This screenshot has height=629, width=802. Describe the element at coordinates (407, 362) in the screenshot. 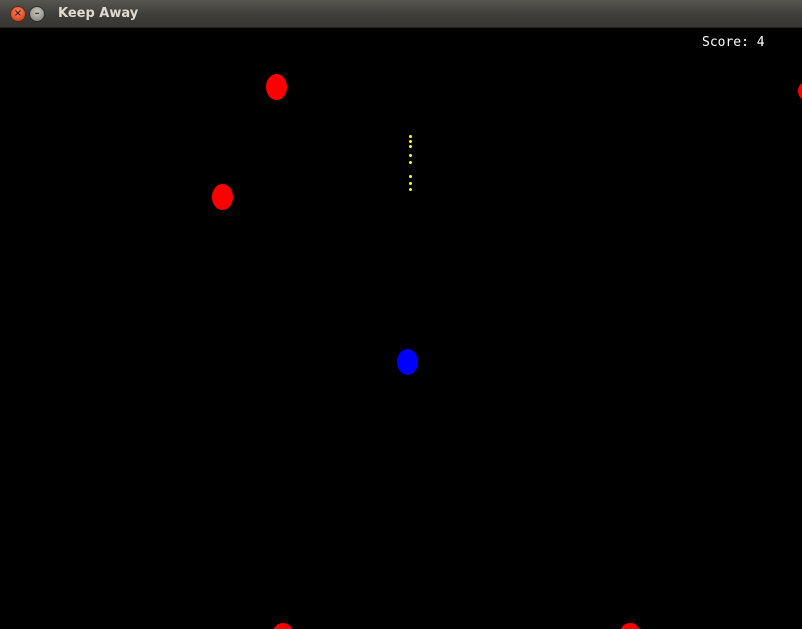

I see `player-ball` at that location.